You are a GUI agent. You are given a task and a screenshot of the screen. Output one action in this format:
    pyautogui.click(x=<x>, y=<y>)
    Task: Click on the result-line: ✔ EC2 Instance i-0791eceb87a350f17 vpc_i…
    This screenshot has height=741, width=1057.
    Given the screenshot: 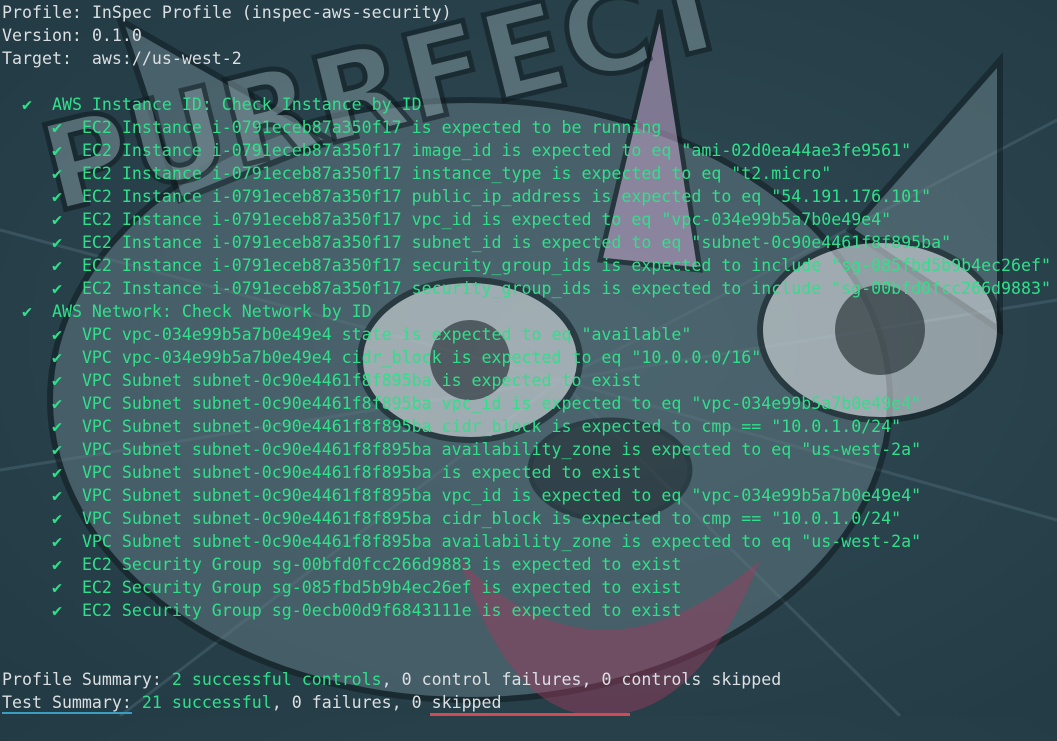 What is the action you would take?
    pyautogui.click(x=471, y=219)
    